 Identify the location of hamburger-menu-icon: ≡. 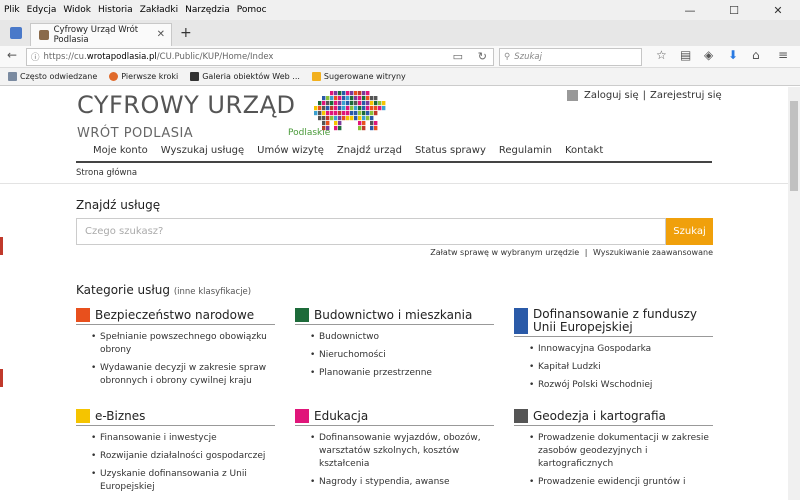
(783, 55).